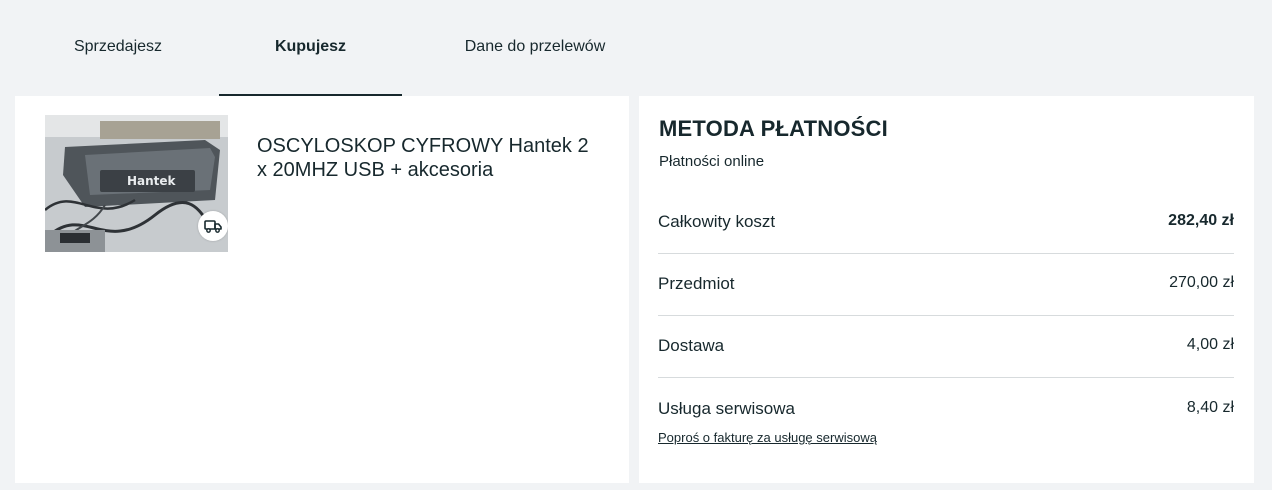 The image size is (1272, 490). Describe the element at coordinates (946, 285) in the screenshot. I see `item-cost-row: Przedmiot 270,00 zł` at that location.